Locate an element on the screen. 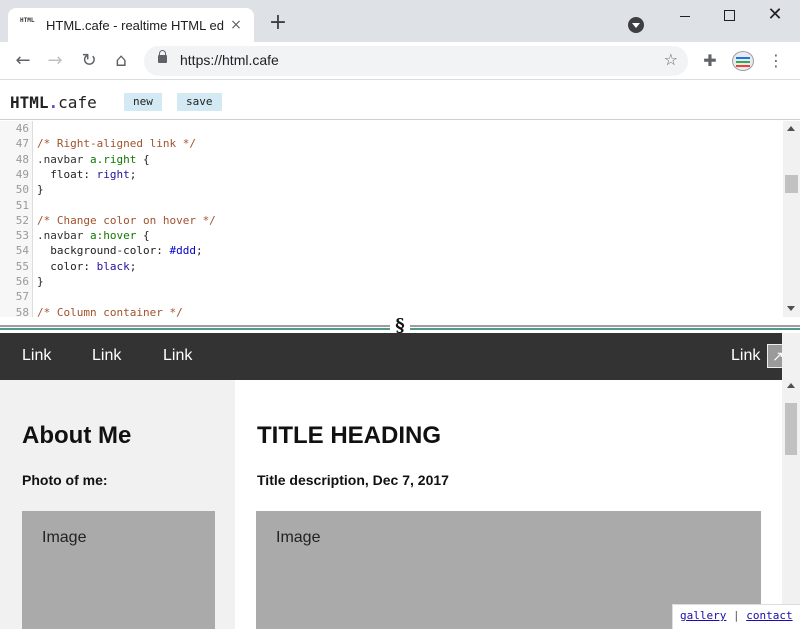  line-number: 58 is located at coordinates (22, 311).